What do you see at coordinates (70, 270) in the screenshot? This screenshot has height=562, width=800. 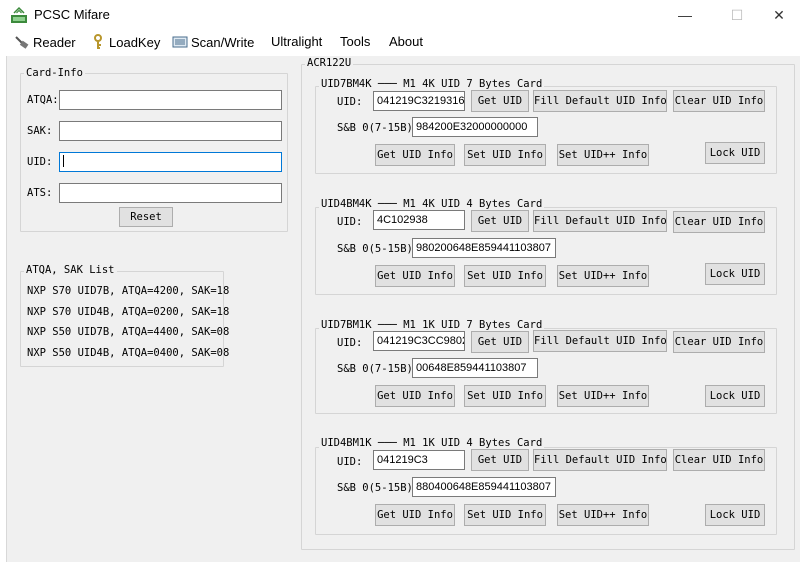 I see `atqa-list-title: ATQA, SAK List` at bounding box center [70, 270].